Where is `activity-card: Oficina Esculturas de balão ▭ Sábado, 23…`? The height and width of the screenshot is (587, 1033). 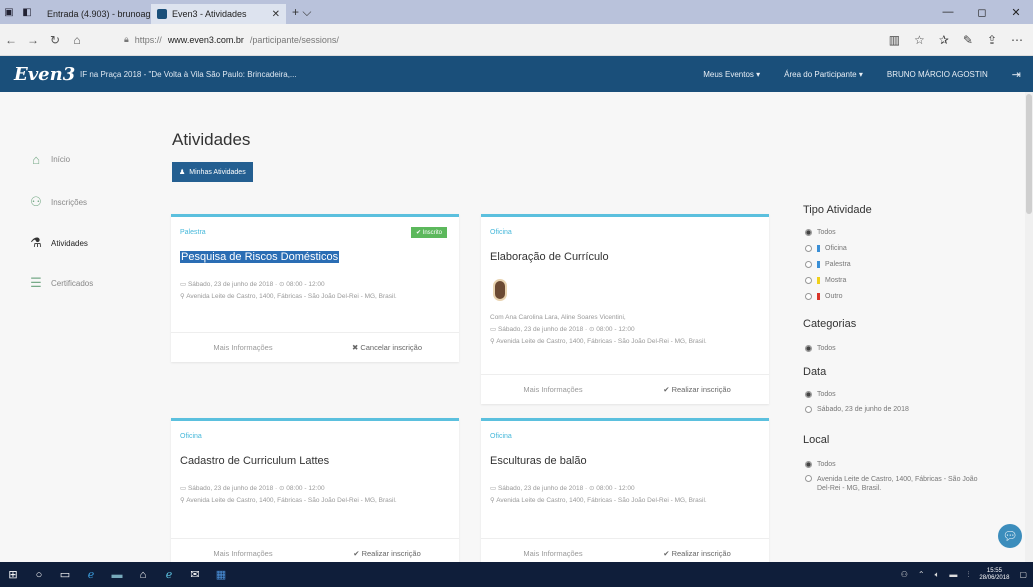 activity-card: Oficina Esculturas de balão ▭ Sábado, 23… is located at coordinates (625, 493).